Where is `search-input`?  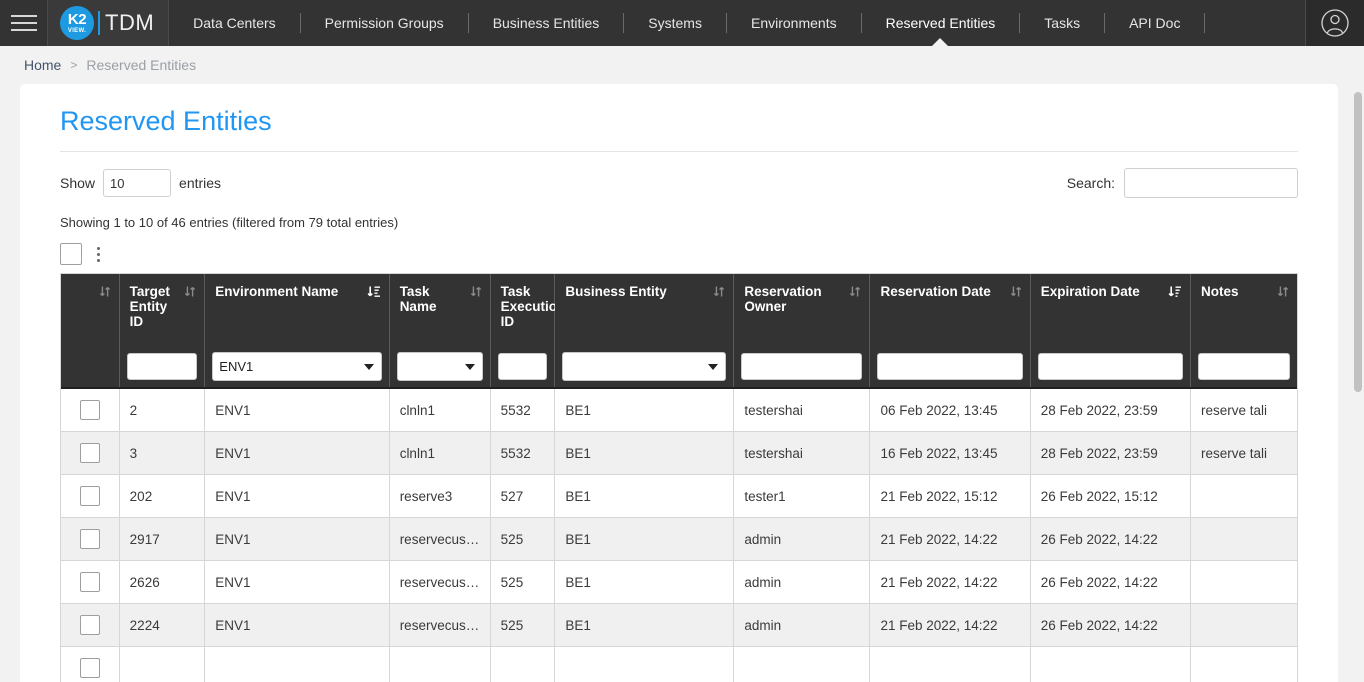 search-input is located at coordinates (1211, 183).